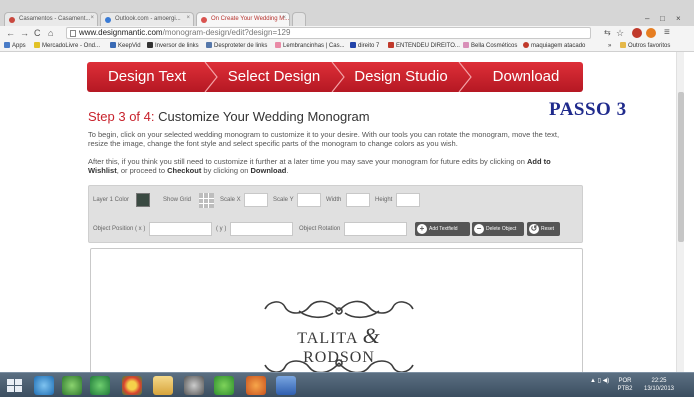 This screenshot has width=694, height=420. Describe the element at coordinates (645, 46) in the screenshot. I see `bookmark-other: Outros favoritos` at that location.